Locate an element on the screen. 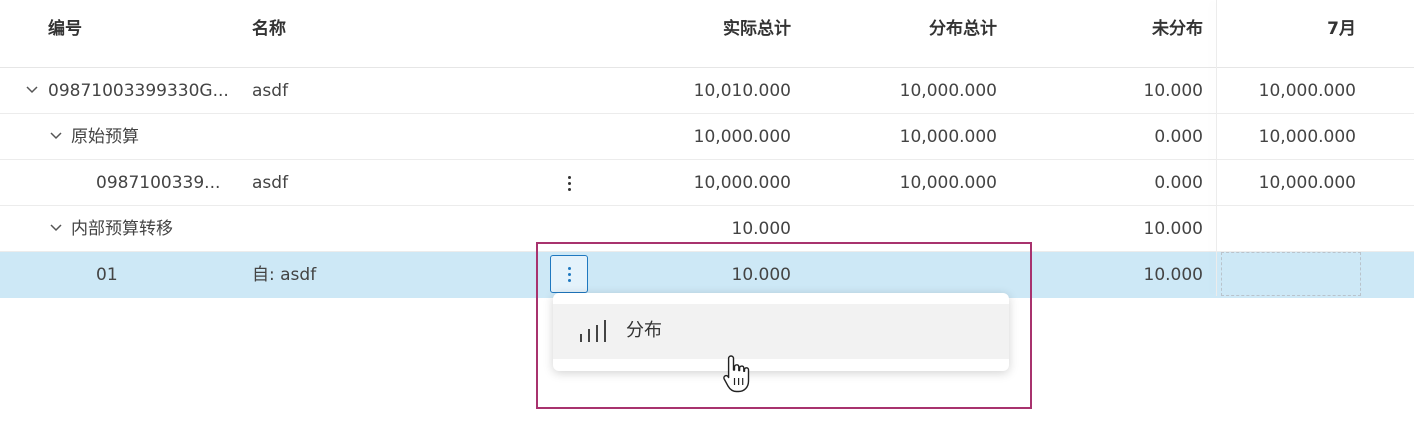 This screenshot has width=1414, height=424. month-cell-focused is located at coordinates (1291, 274).